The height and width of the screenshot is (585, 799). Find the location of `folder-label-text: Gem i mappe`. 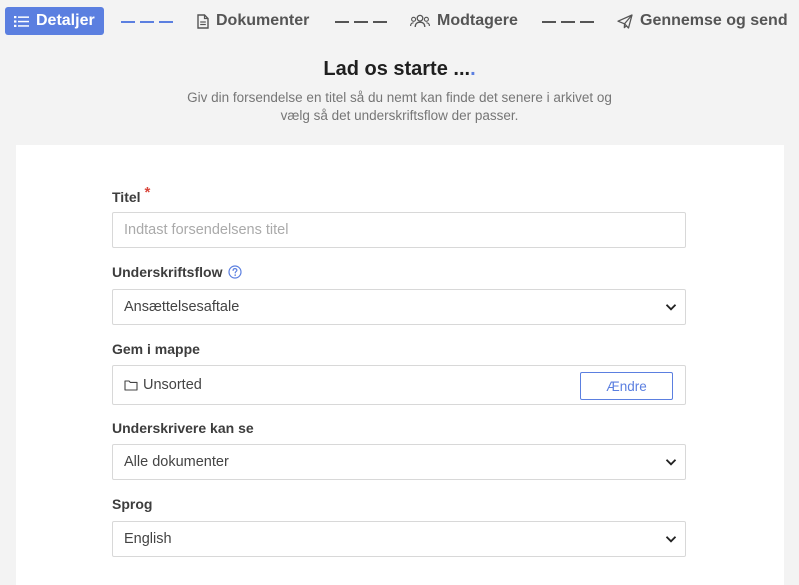

folder-label-text: Gem i mappe is located at coordinates (156, 349).